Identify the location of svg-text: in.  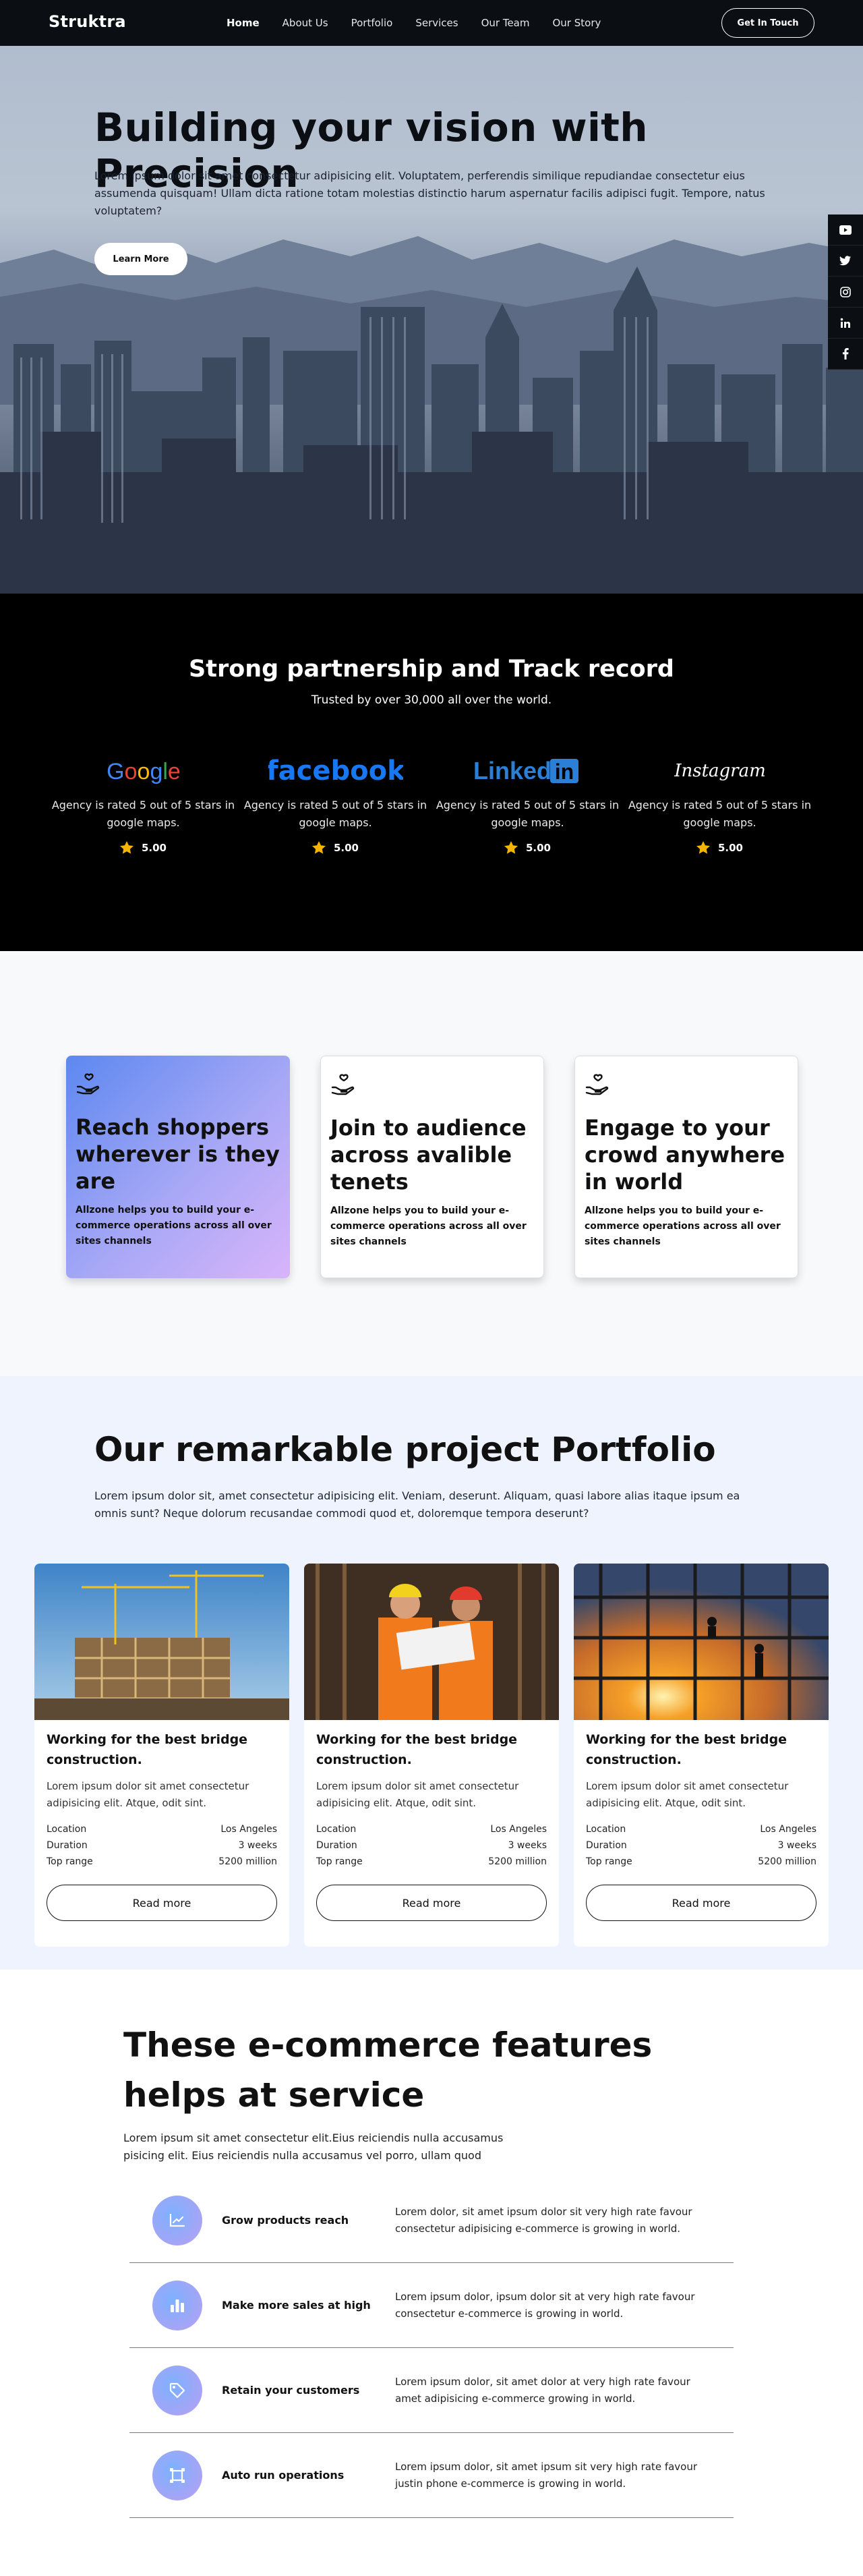
(563, 772).